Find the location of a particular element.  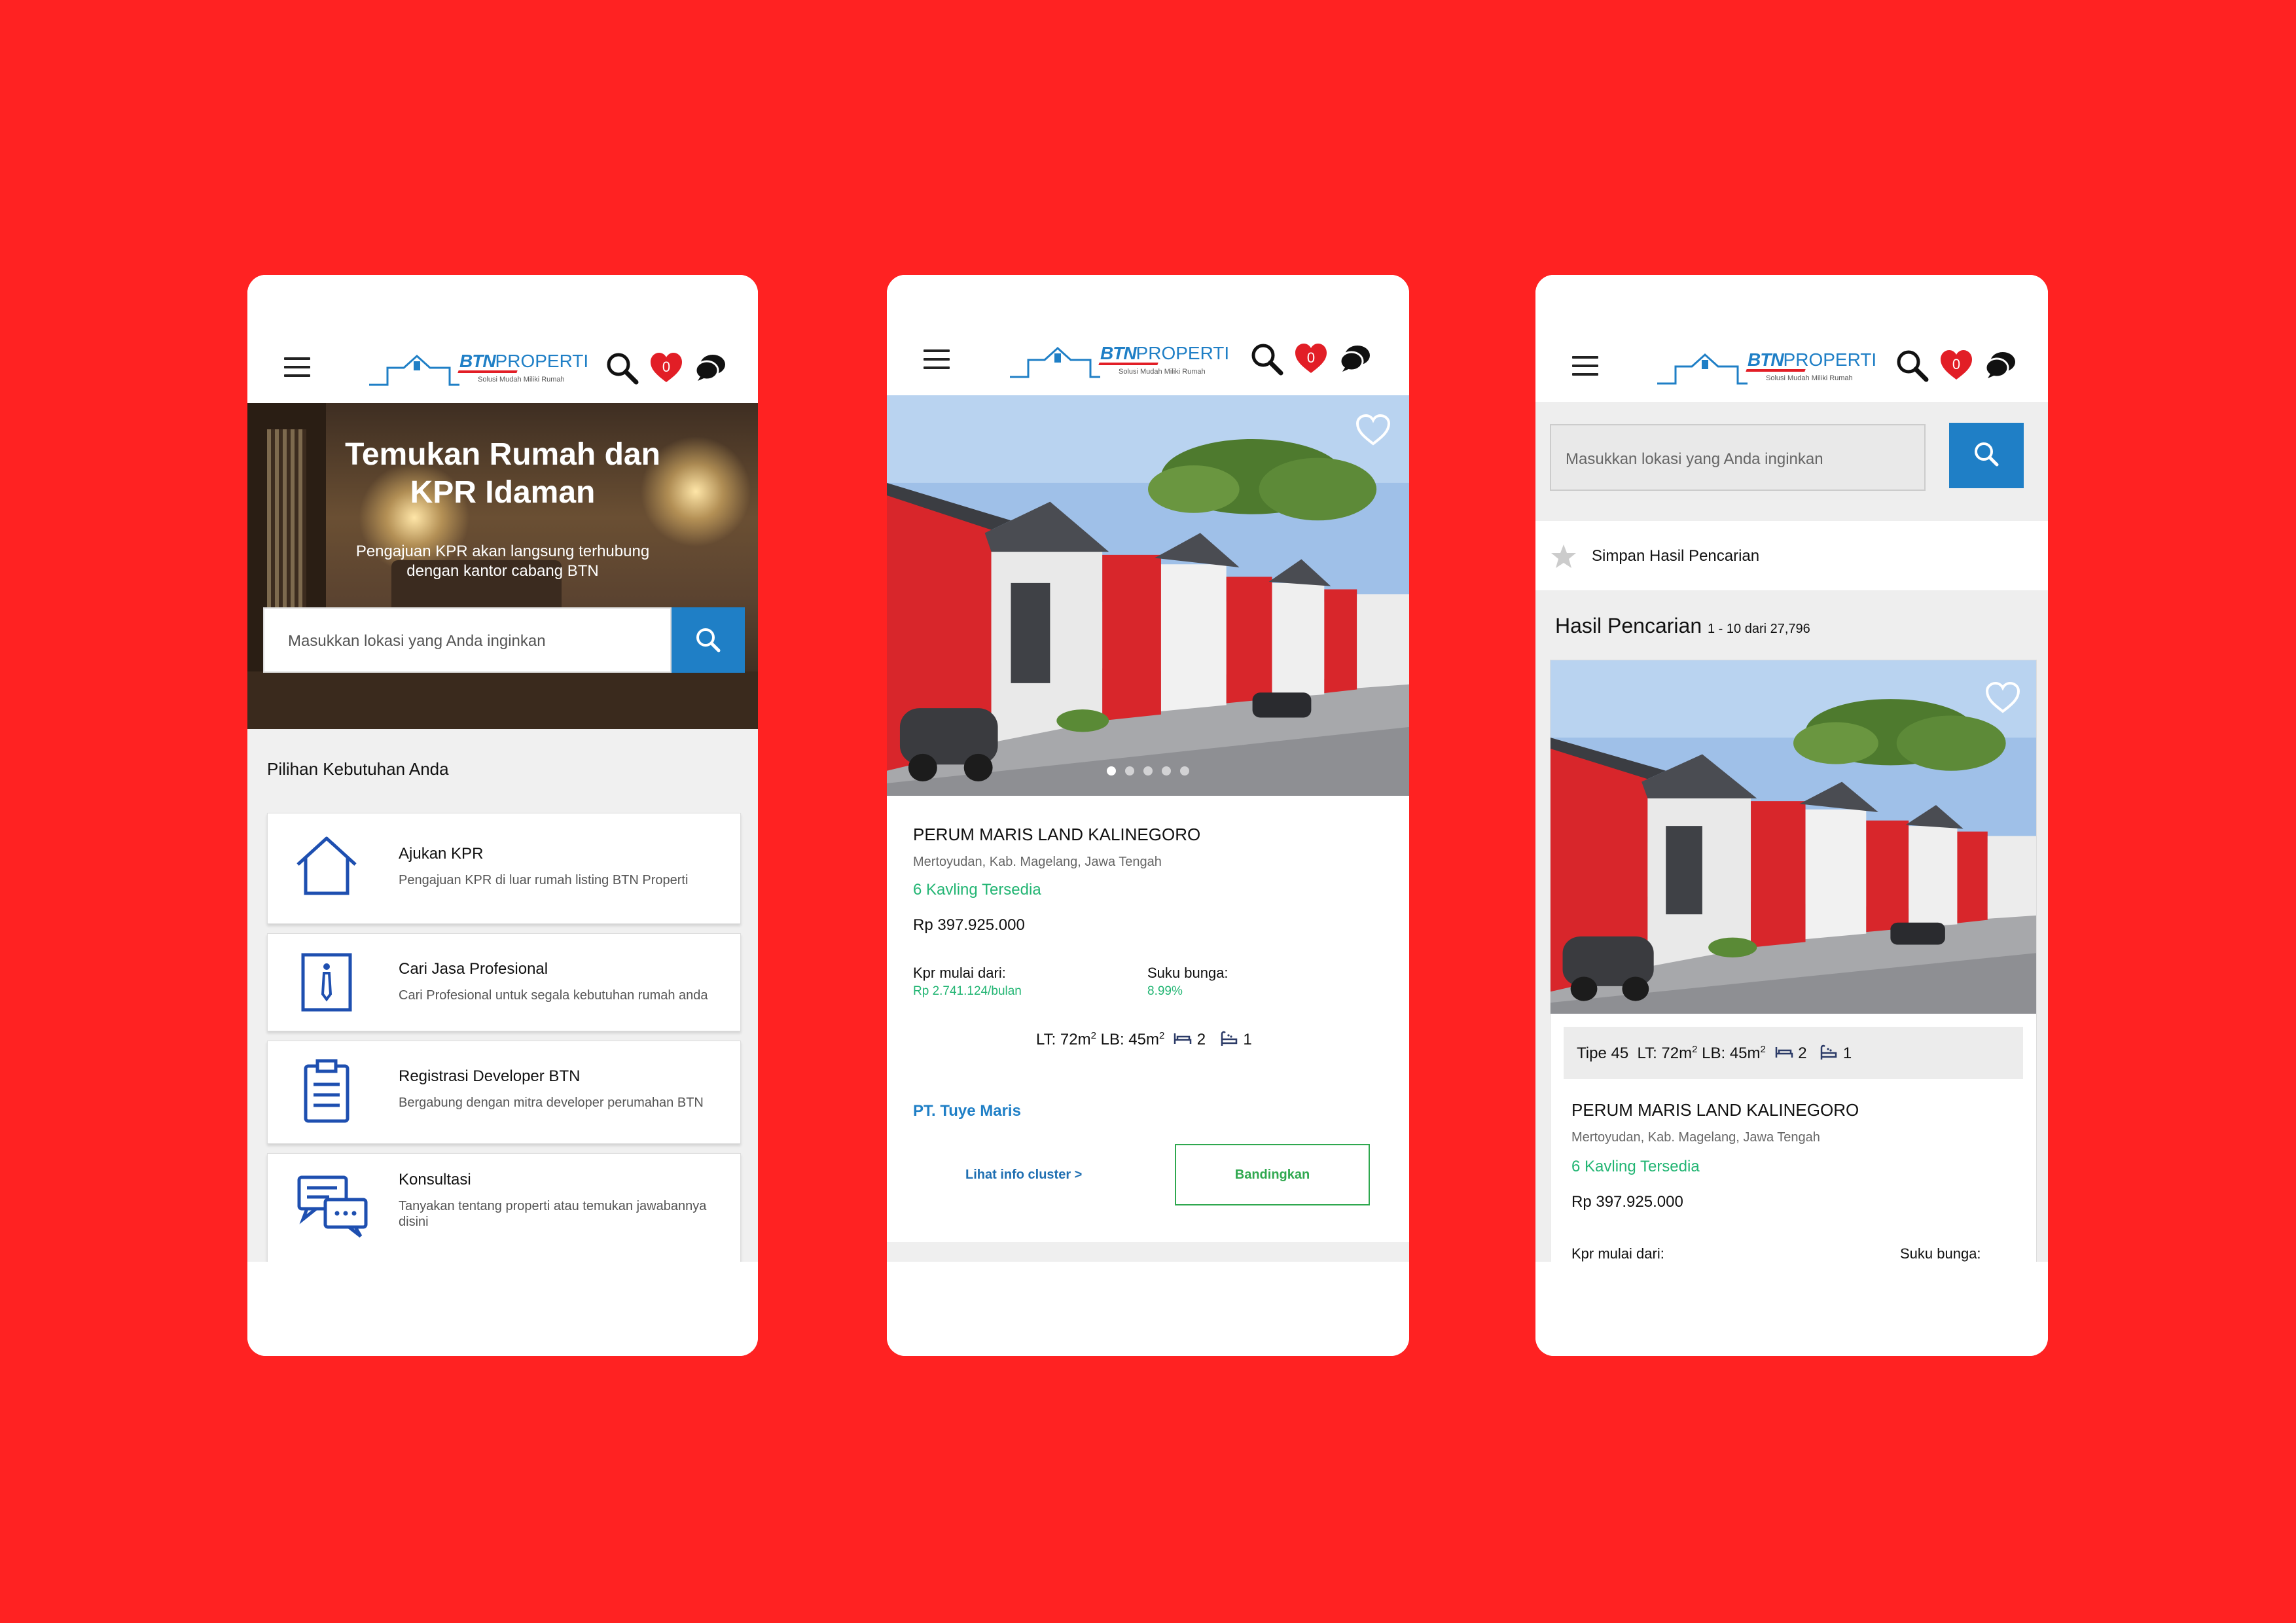

bathroom-count: 1 is located at coordinates (1247, 1039).